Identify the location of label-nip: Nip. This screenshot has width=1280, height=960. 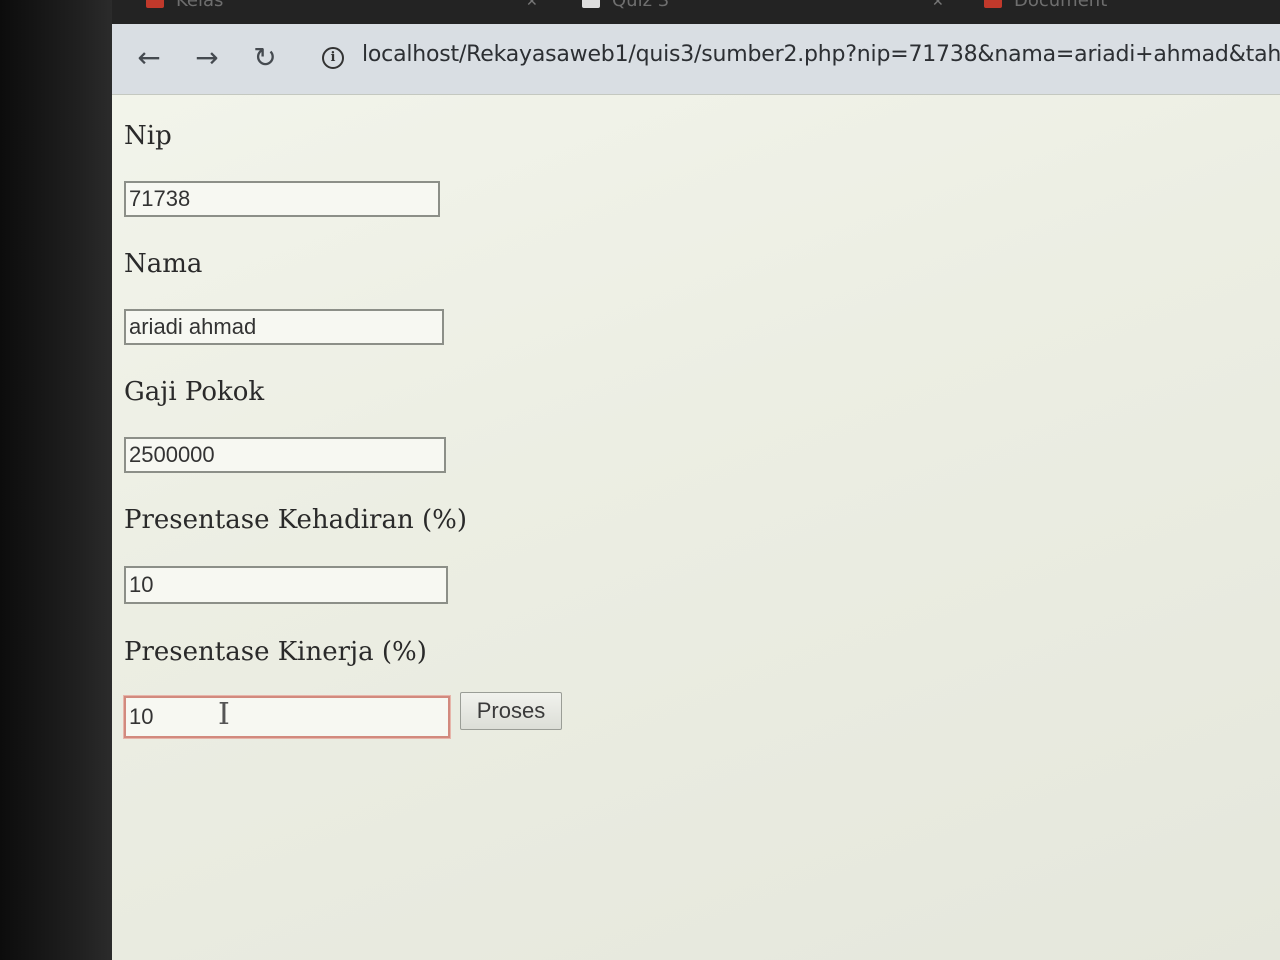
(148, 136).